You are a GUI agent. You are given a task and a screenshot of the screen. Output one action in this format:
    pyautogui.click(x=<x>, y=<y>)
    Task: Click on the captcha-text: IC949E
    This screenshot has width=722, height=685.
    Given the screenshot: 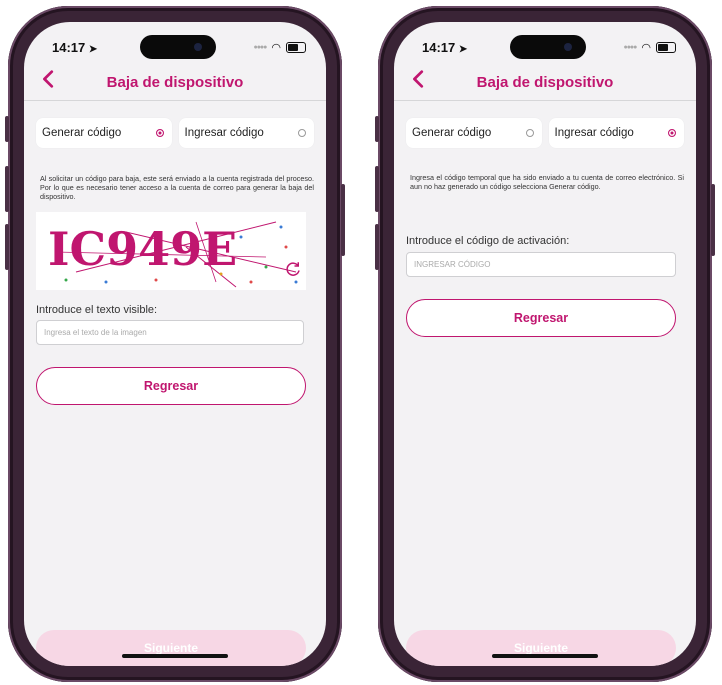 What is the action you would take?
    pyautogui.click(x=143, y=249)
    